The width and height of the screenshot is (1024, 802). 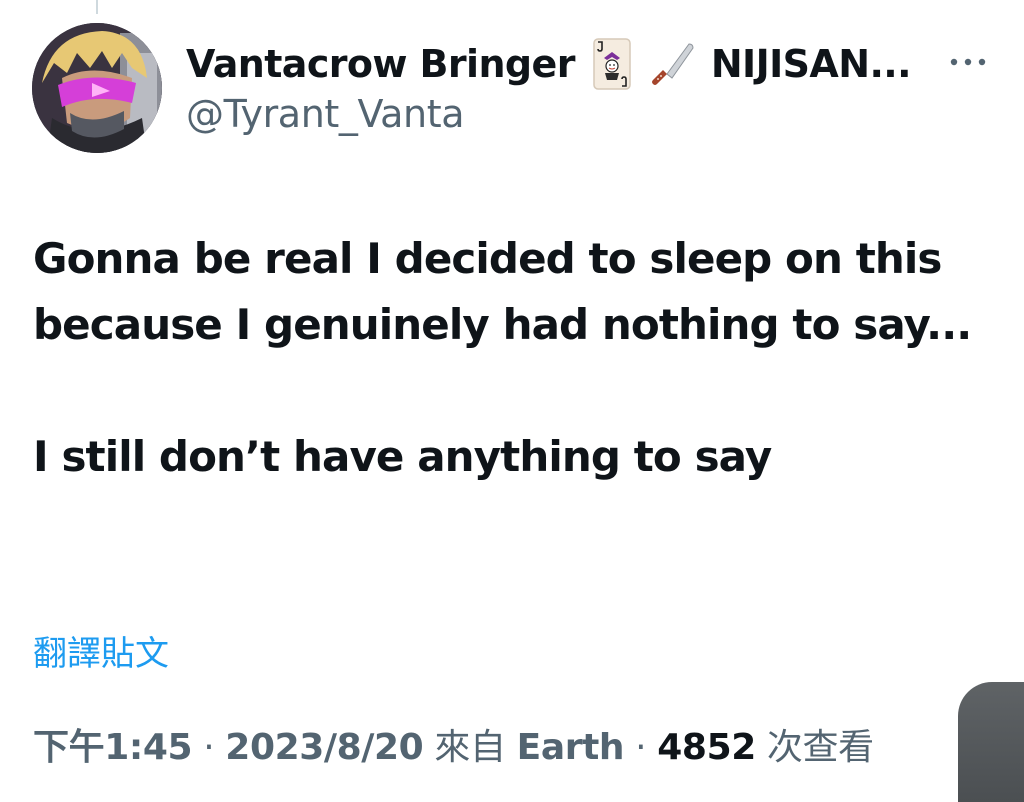 What do you see at coordinates (101, 650) in the screenshot?
I see `translate-post-link: 翻譯貼文` at bounding box center [101, 650].